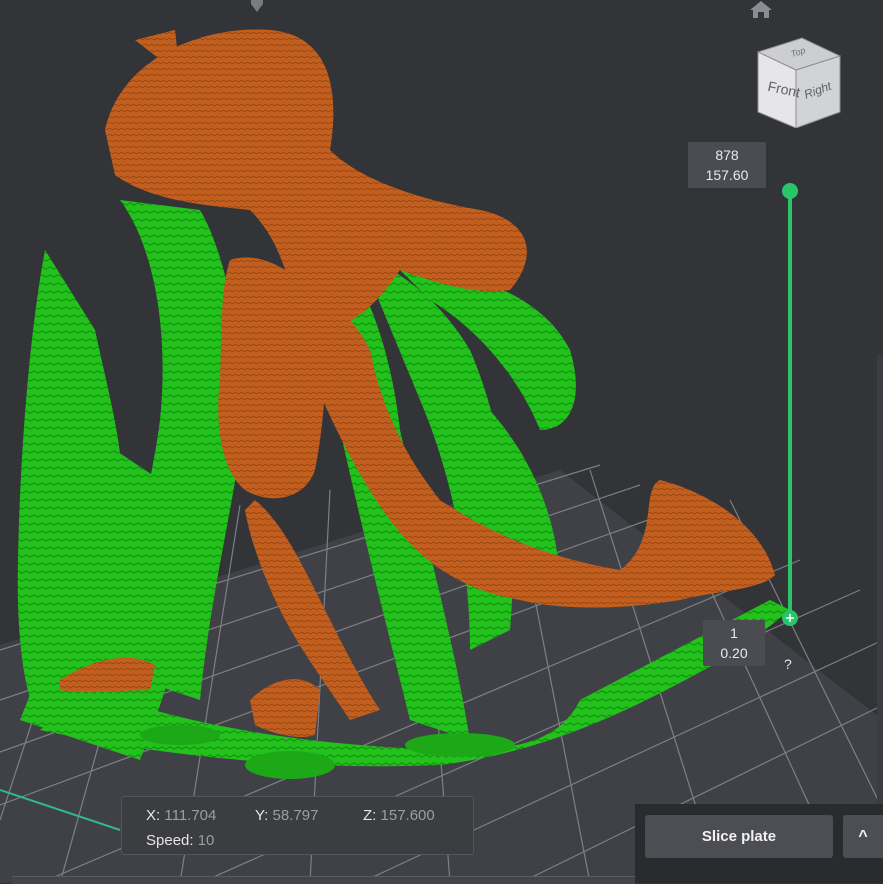 This screenshot has width=883, height=884. What do you see at coordinates (727, 175) in the screenshot?
I see `top-layer-height: 157.60` at bounding box center [727, 175].